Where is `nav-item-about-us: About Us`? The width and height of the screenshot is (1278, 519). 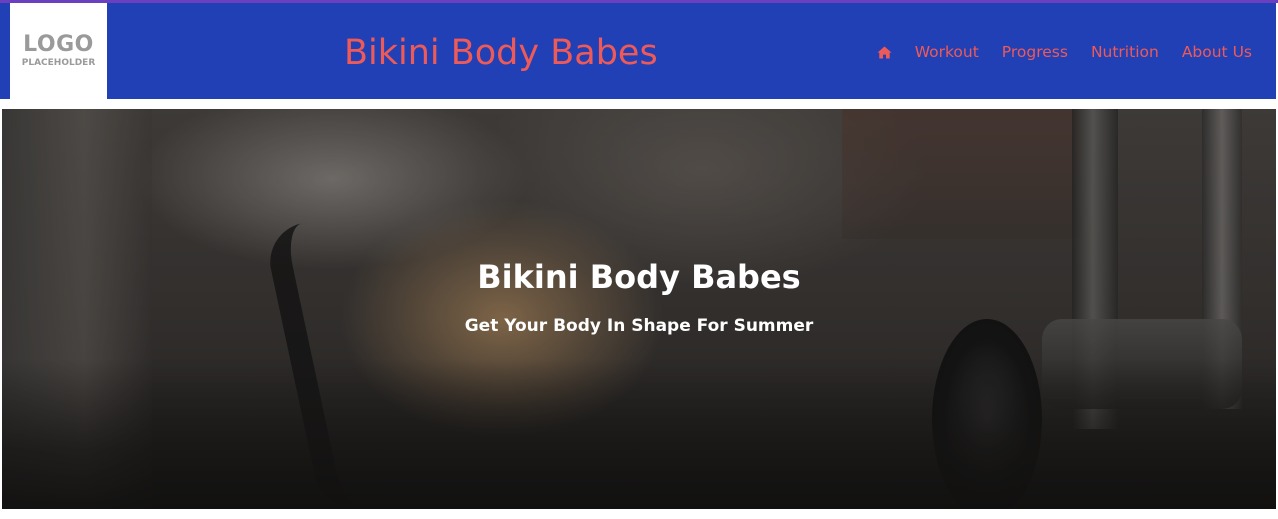
nav-item-about-us: About Us is located at coordinates (1217, 52).